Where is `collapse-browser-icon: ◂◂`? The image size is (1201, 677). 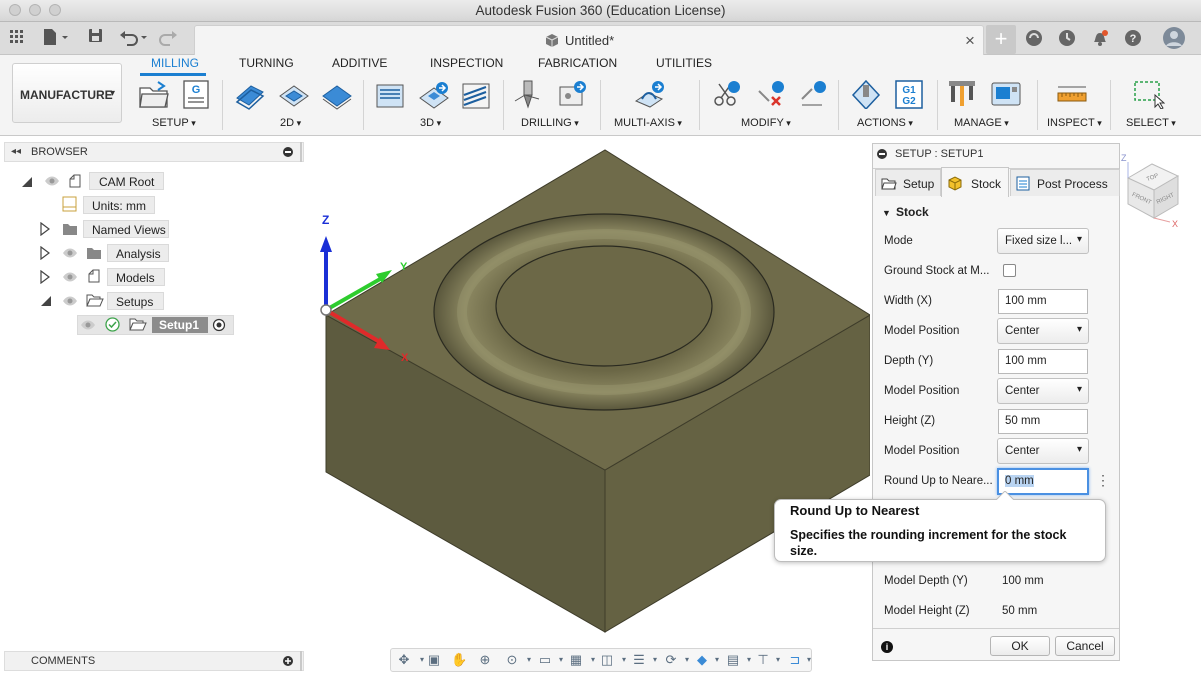 collapse-browser-icon: ◂◂ is located at coordinates (16, 152).